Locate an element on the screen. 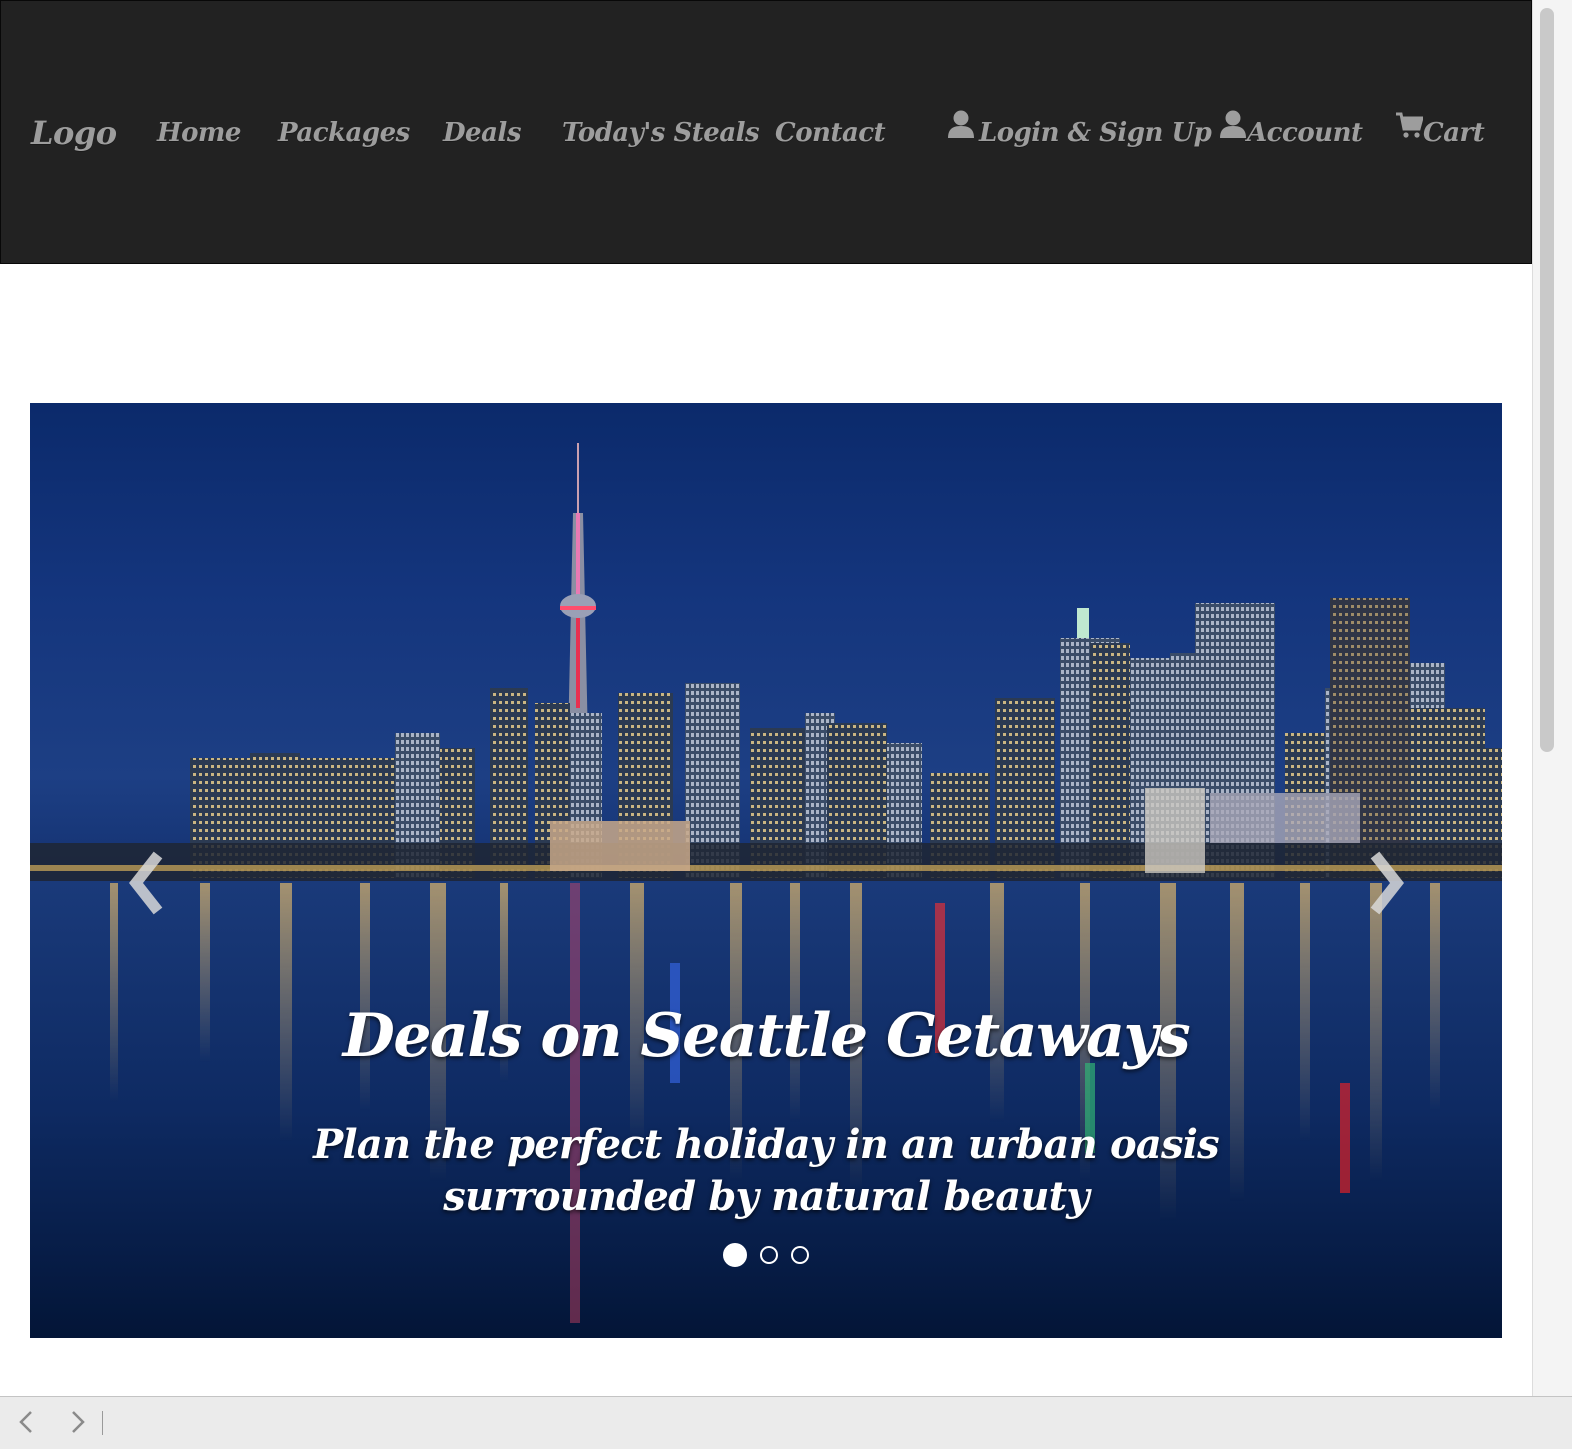  browser-forward-button is located at coordinates (77, 1422).